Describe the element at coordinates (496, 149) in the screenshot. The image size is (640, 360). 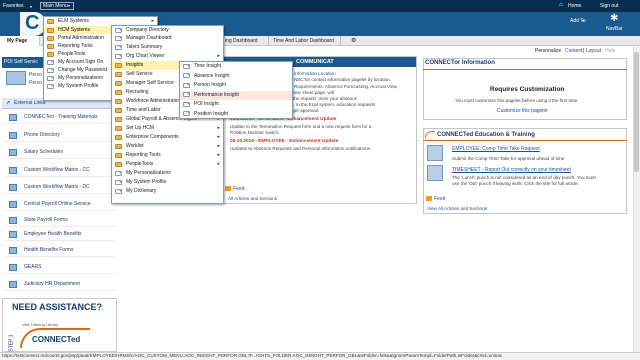
I see `comp-time-link: EMPLOYEE: Comp Time Take Request` at that location.